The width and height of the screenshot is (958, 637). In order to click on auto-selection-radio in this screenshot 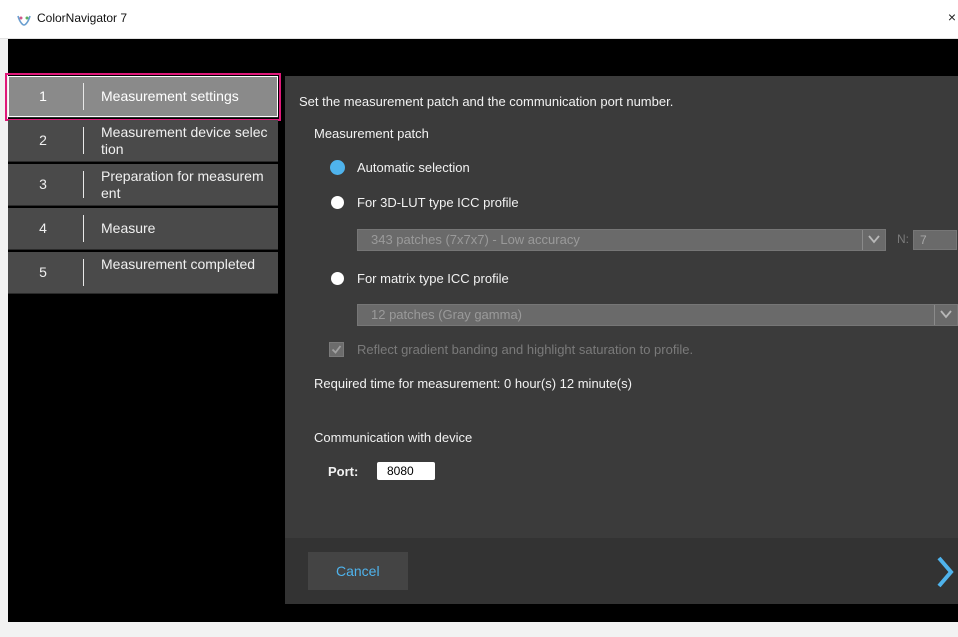, I will do `click(337, 167)`.